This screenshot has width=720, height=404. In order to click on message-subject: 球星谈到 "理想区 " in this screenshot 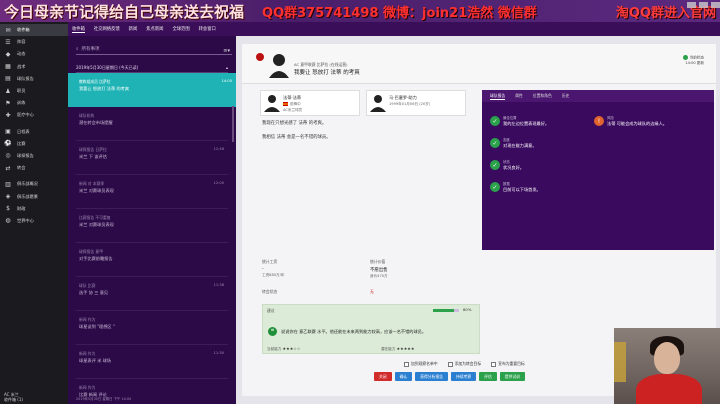, I will do `click(97, 326)`.